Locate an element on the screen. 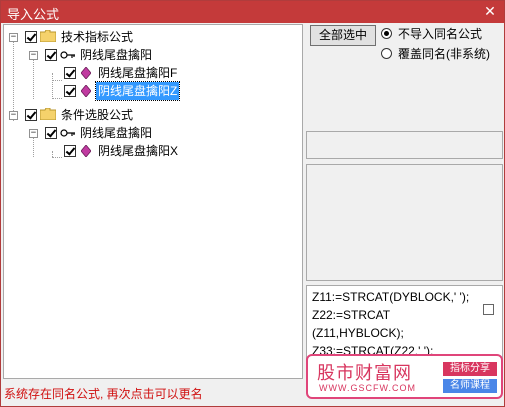  preview-checkbox is located at coordinates (488, 309).